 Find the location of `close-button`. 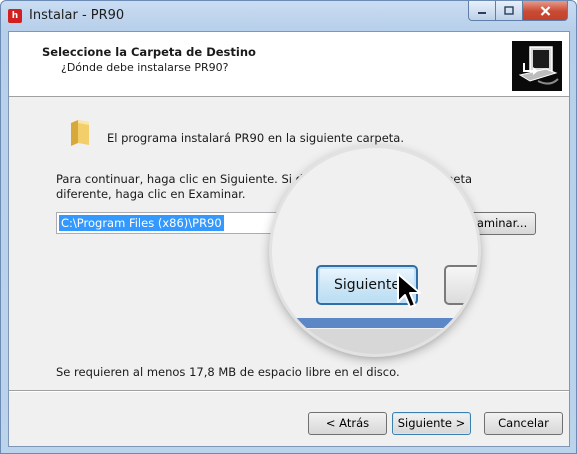

close-button is located at coordinates (545, 11).